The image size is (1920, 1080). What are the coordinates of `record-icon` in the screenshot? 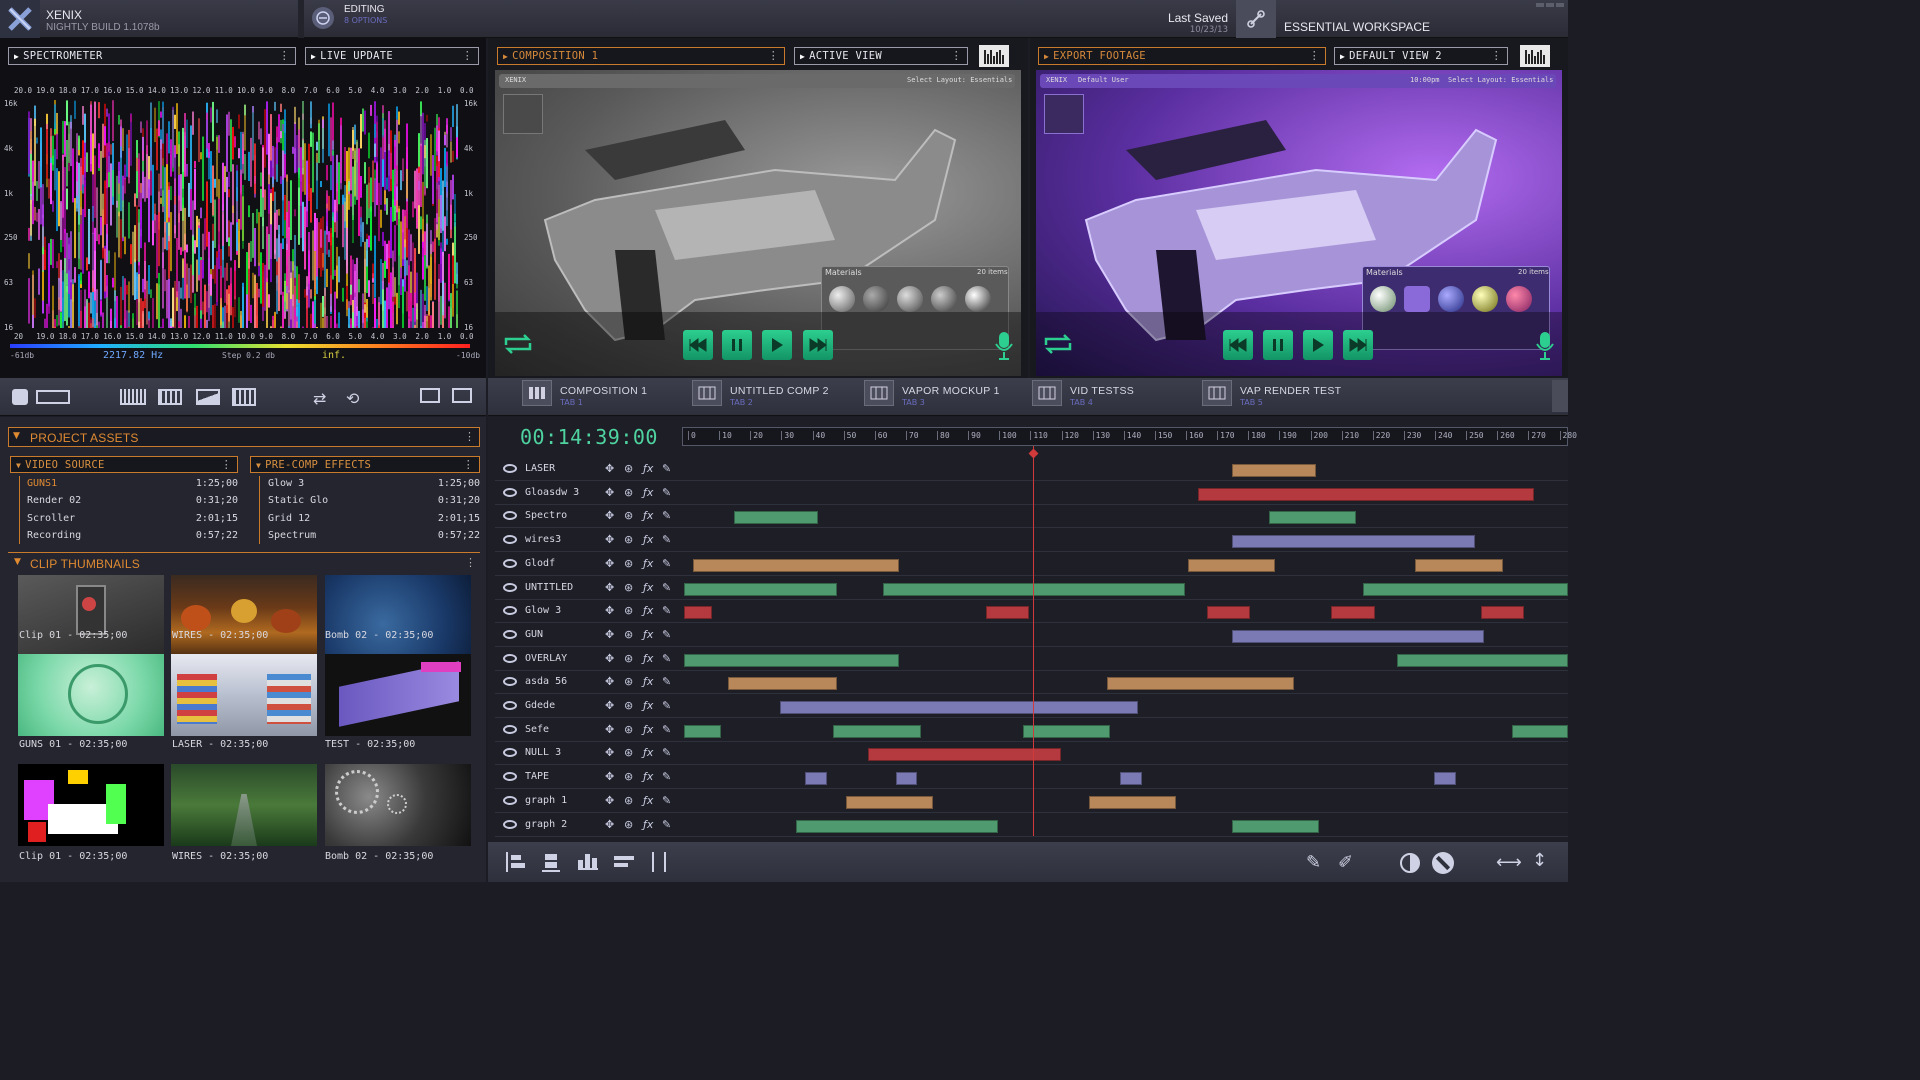 It's located at (20, 397).